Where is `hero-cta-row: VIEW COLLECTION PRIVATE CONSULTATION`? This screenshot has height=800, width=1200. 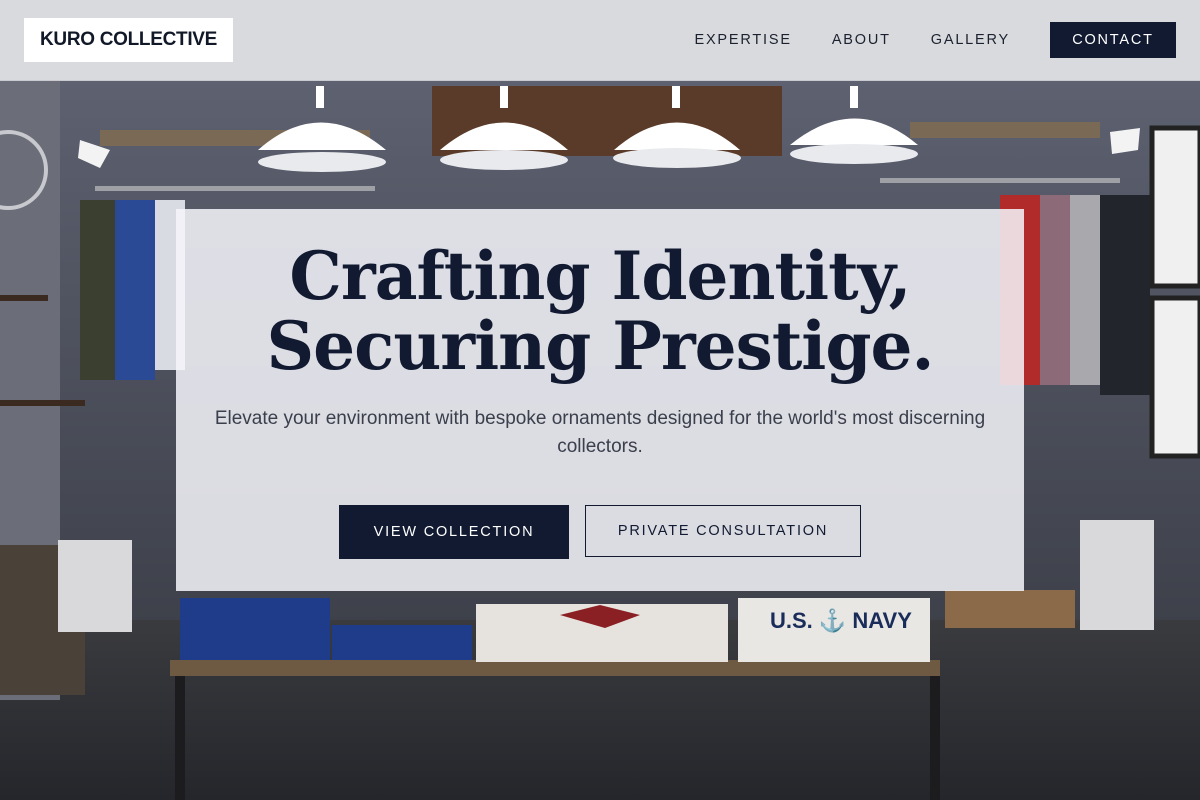
hero-cta-row: VIEW COLLECTION PRIVATE CONSULTATION is located at coordinates (600, 532).